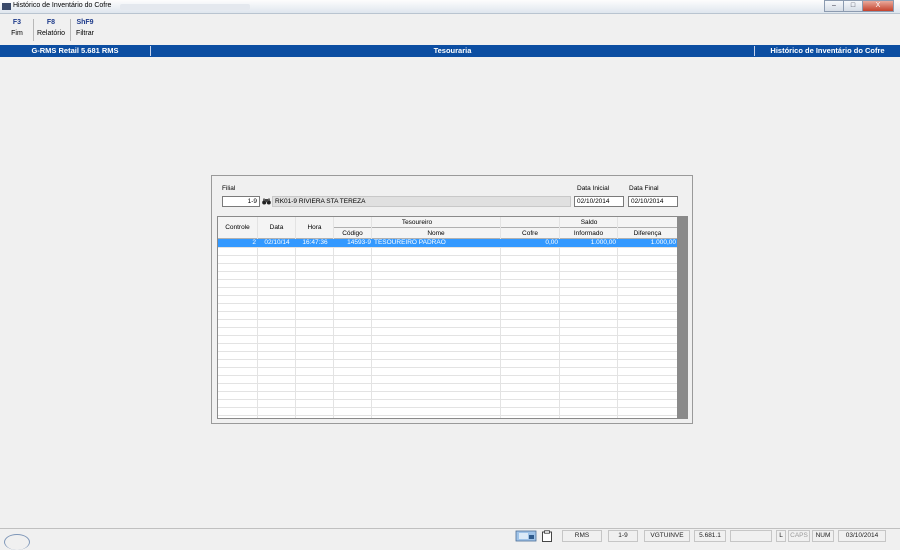 The width and height of the screenshot is (900, 550). What do you see at coordinates (582, 536) in the screenshot?
I see `status-system: RMS` at bounding box center [582, 536].